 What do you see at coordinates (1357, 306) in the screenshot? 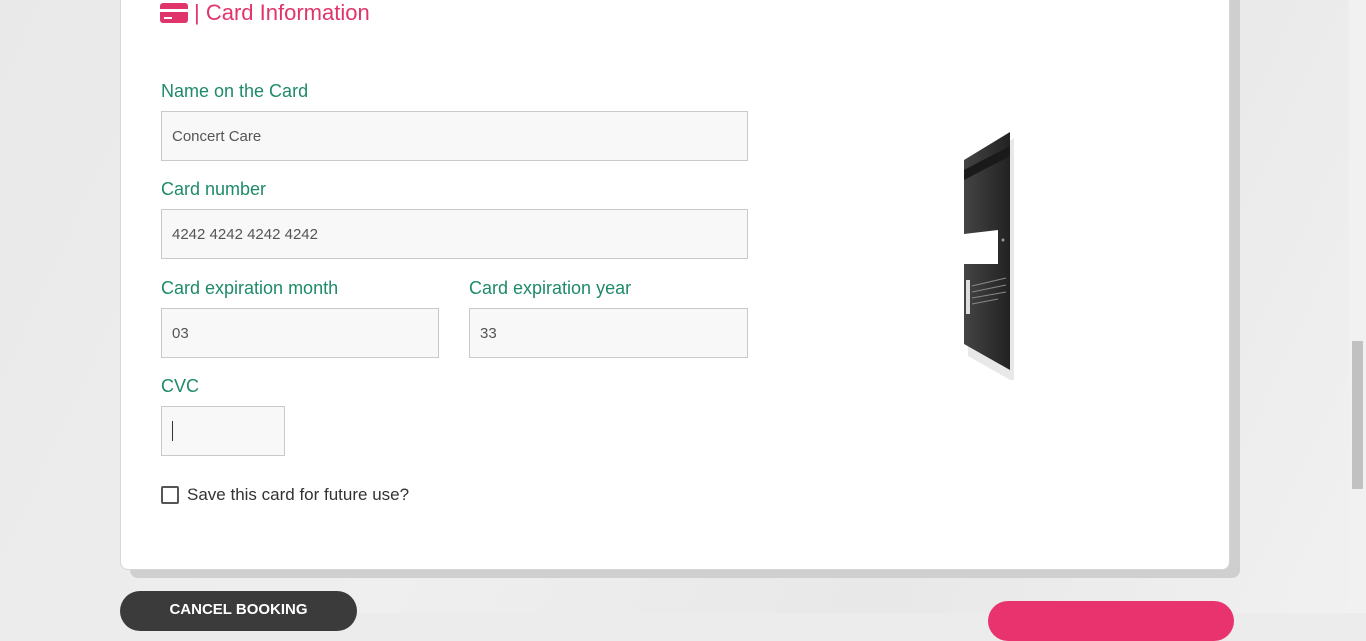
I see `vertical-scrollbar` at bounding box center [1357, 306].